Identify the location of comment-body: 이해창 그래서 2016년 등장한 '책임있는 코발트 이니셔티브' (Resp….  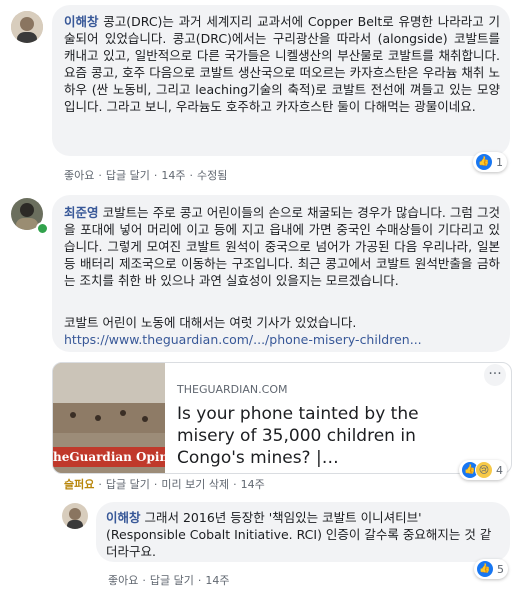
(304, 534).